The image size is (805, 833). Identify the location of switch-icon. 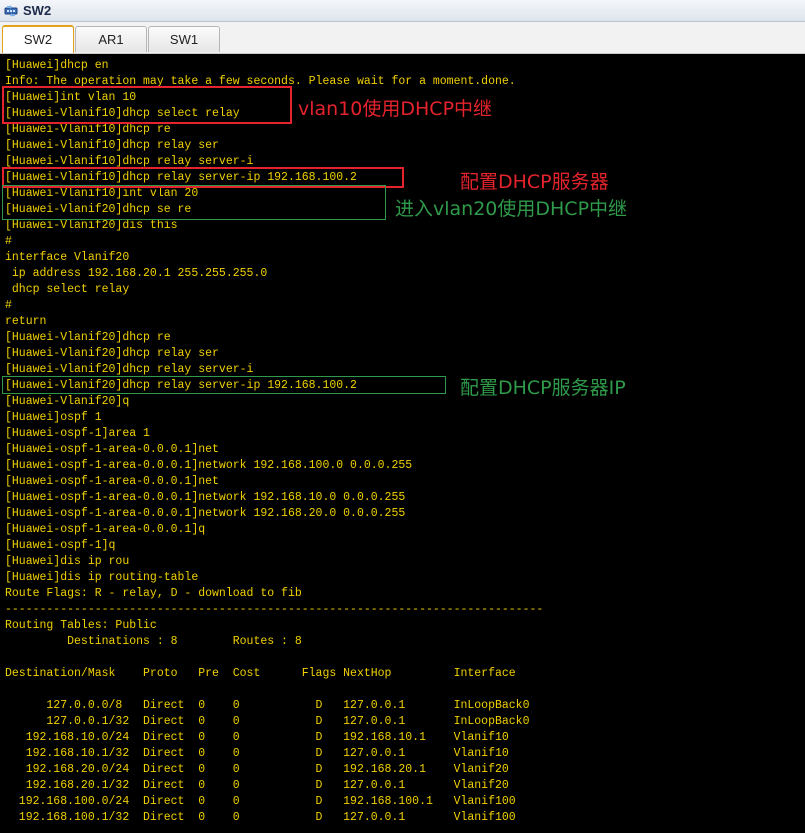
(11, 11).